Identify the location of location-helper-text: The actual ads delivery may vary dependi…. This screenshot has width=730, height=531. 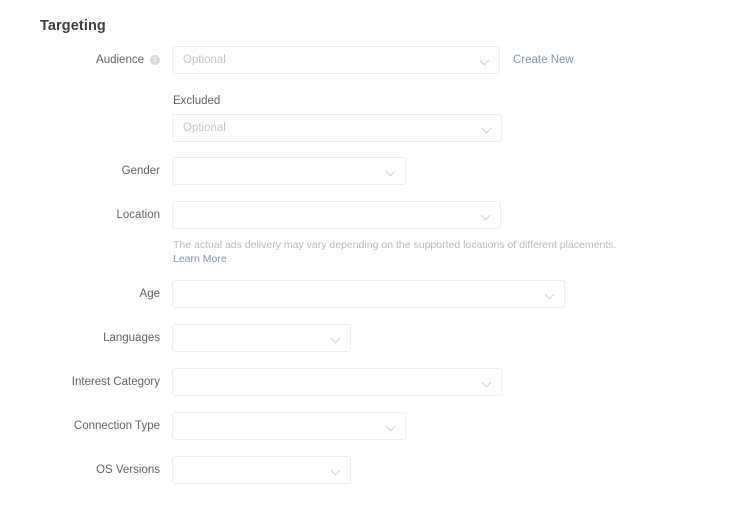
(395, 245).